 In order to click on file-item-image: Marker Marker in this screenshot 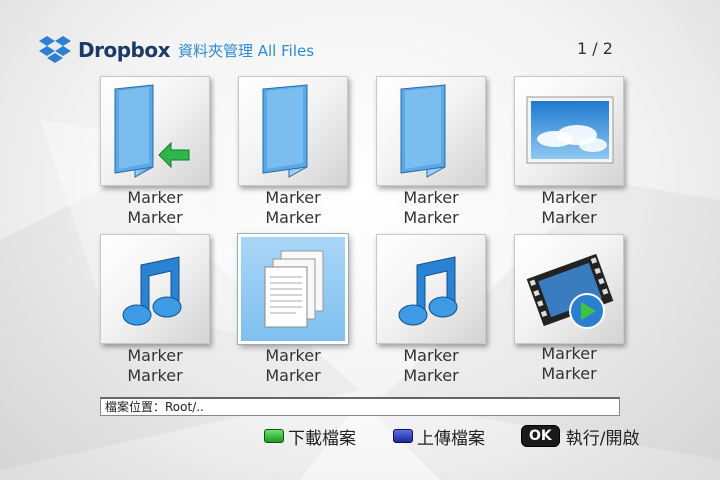, I will do `click(569, 156)`.